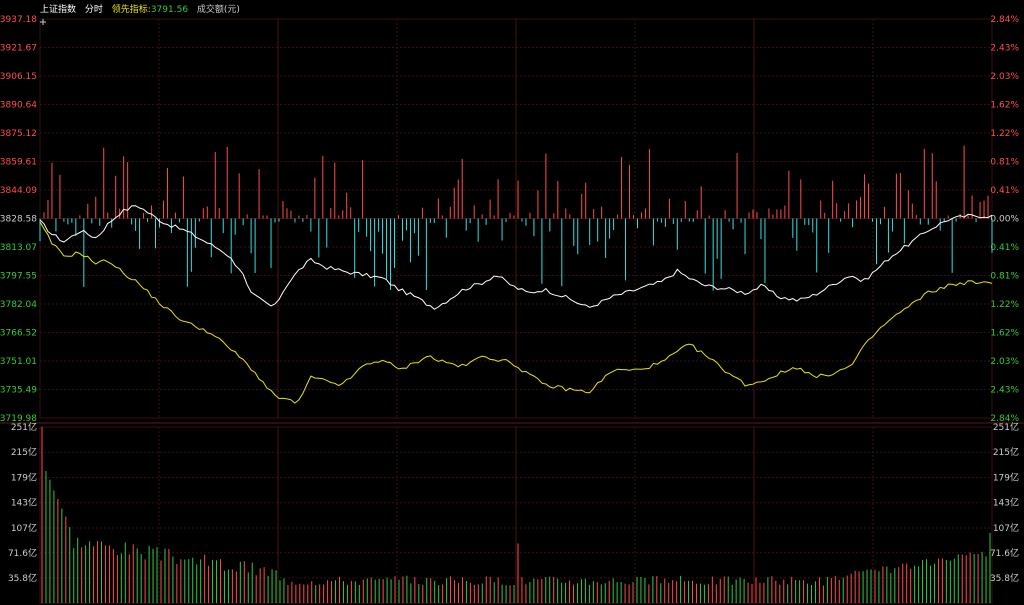  Describe the element at coordinates (1006, 477) in the screenshot. I see `volume-tick-label-right: 179亿` at that location.